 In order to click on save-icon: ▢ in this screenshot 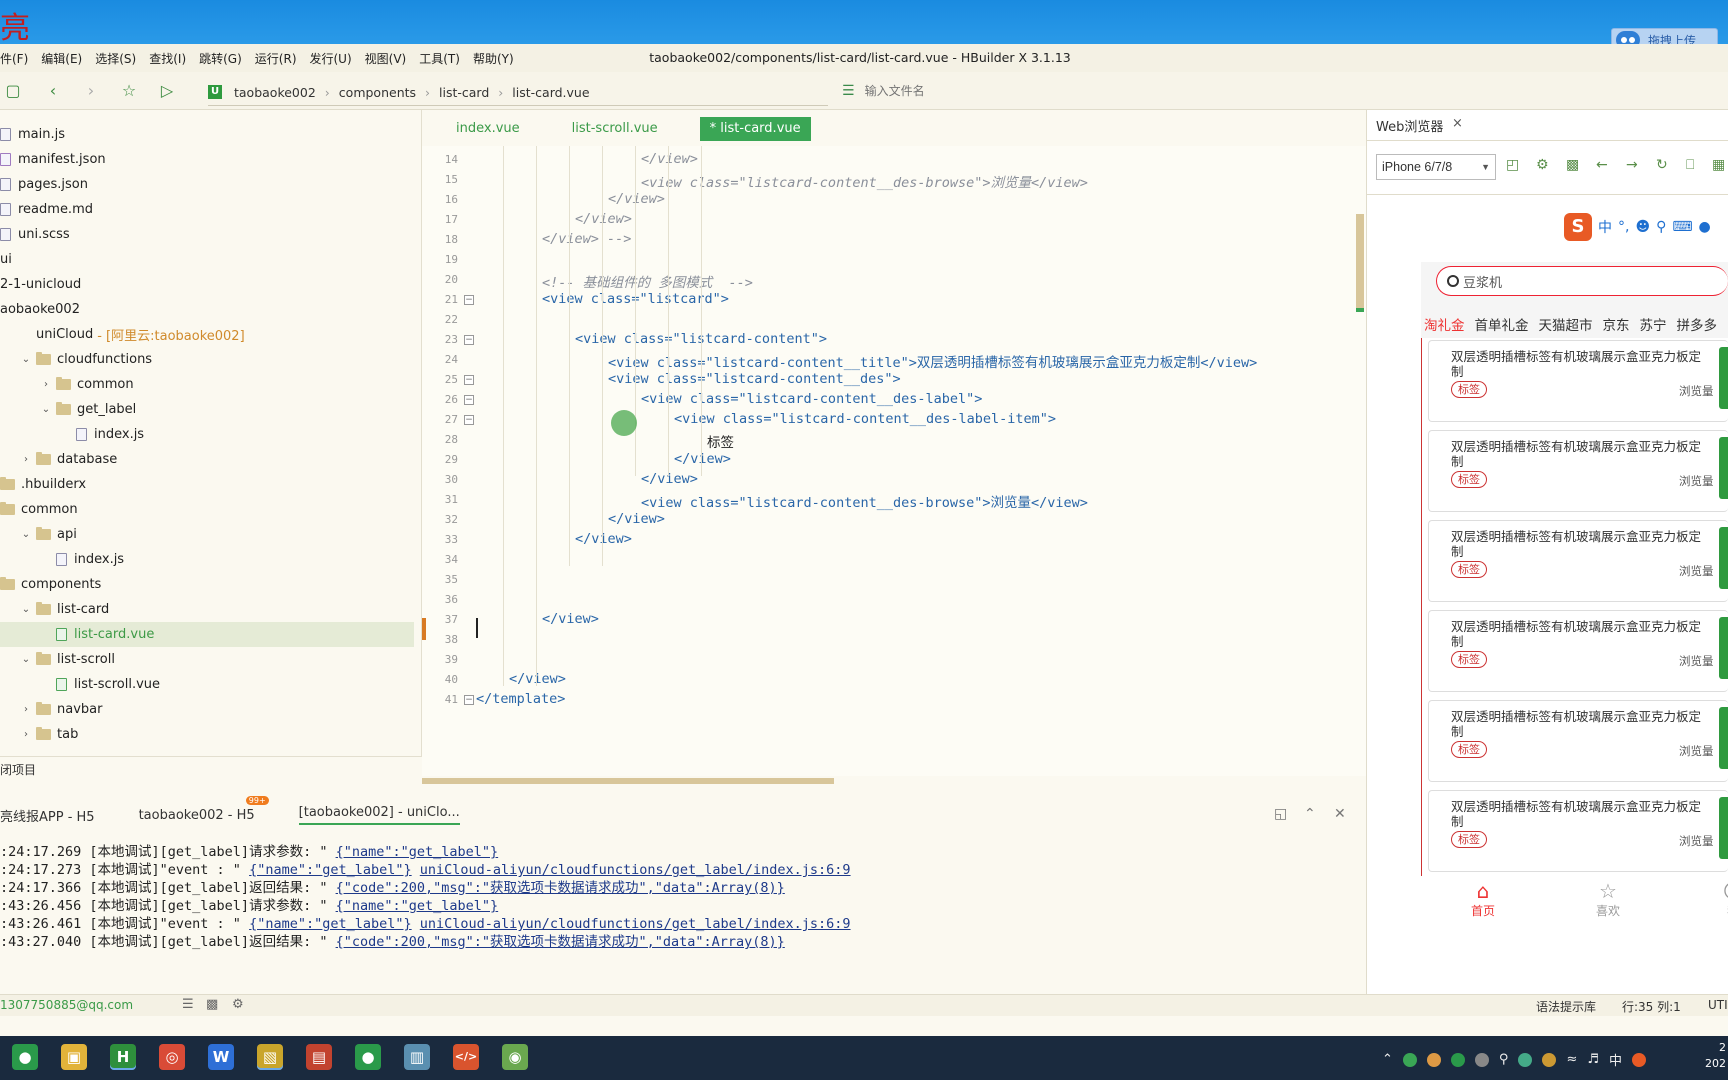, I will do `click(13, 91)`.